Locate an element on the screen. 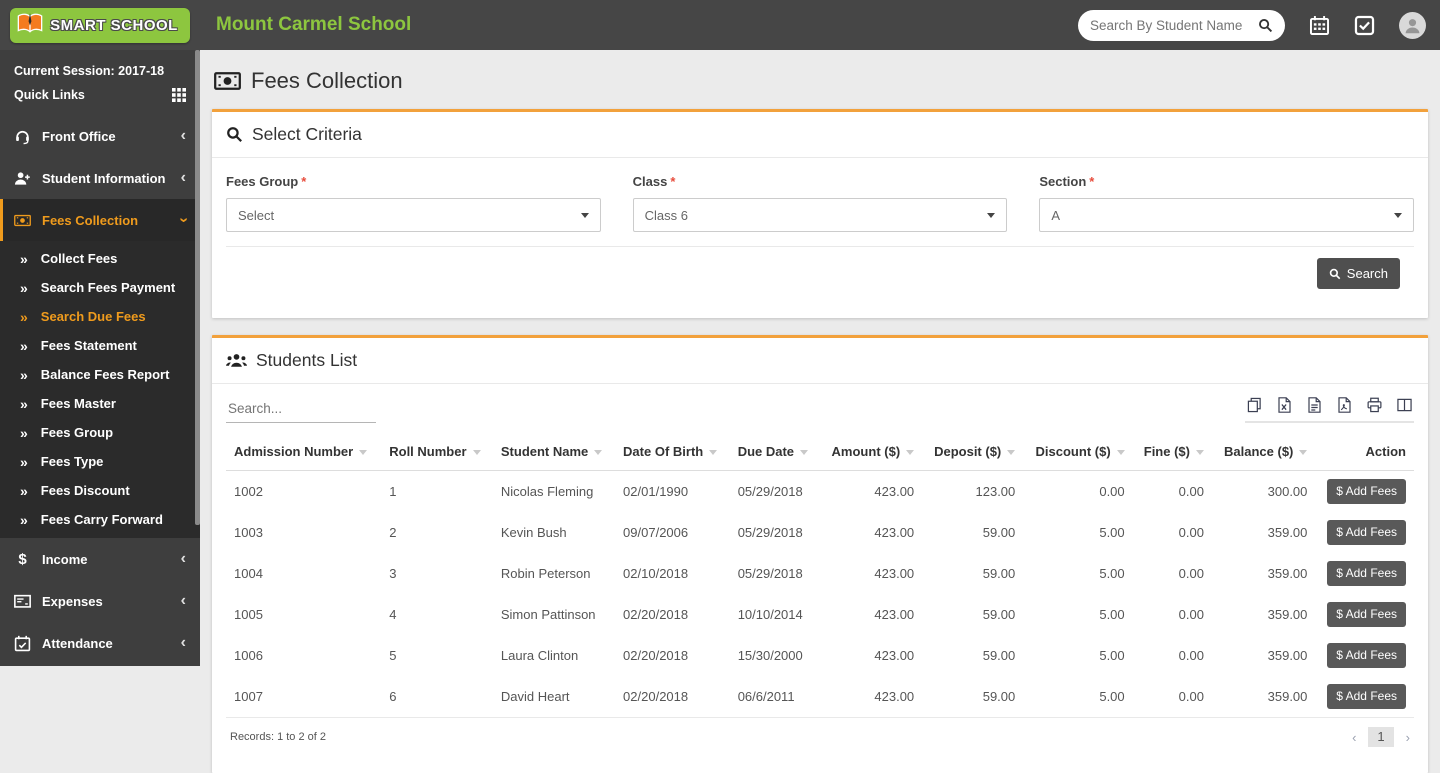 This screenshot has height=773, width=1440. quick-links: Quick Links is located at coordinates (100, 95).